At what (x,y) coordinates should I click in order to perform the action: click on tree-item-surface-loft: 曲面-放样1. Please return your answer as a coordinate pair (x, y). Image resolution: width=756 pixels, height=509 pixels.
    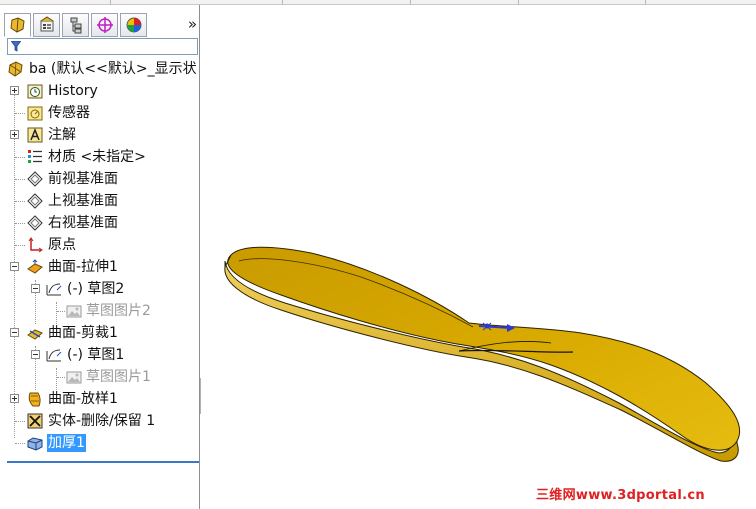
    Looking at the image, I should click on (100, 399).